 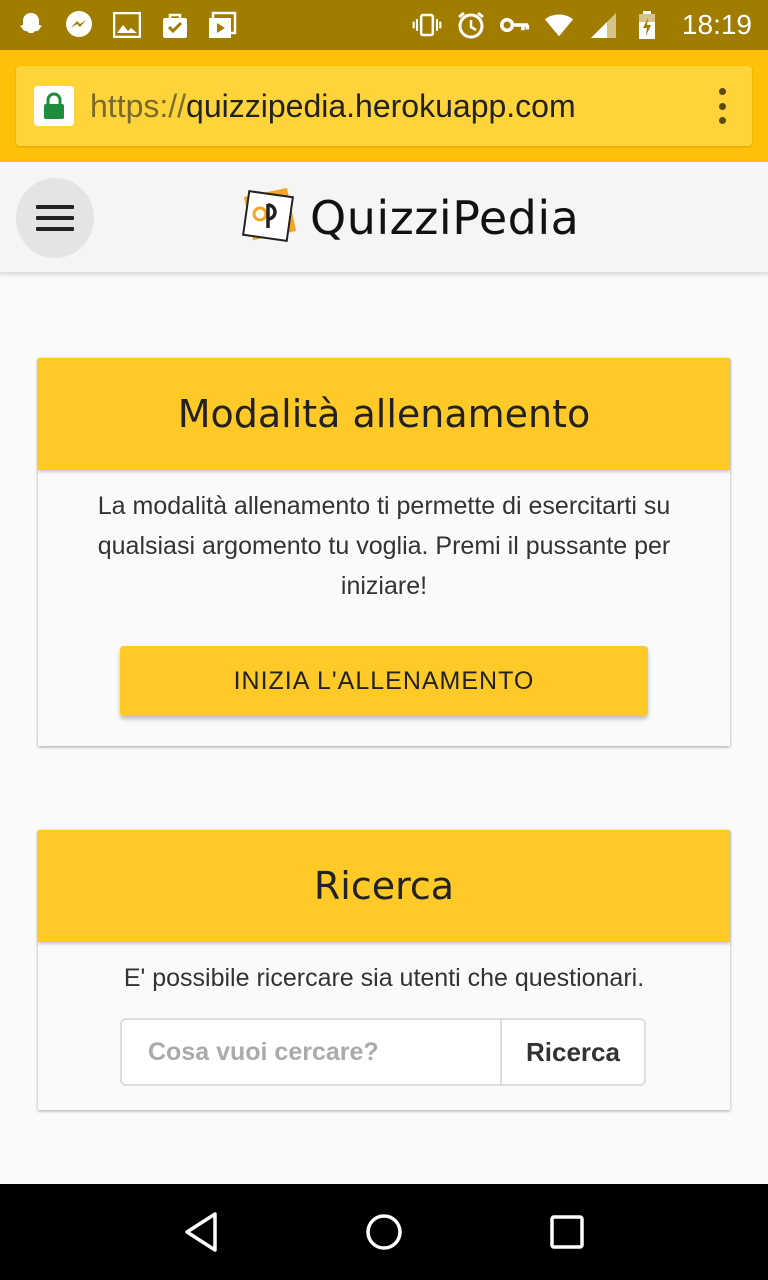 What do you see at coordinates (573, 1052) in the screenshot?
I see `search-button: Ricerca` at bounding box center [573, 1052].